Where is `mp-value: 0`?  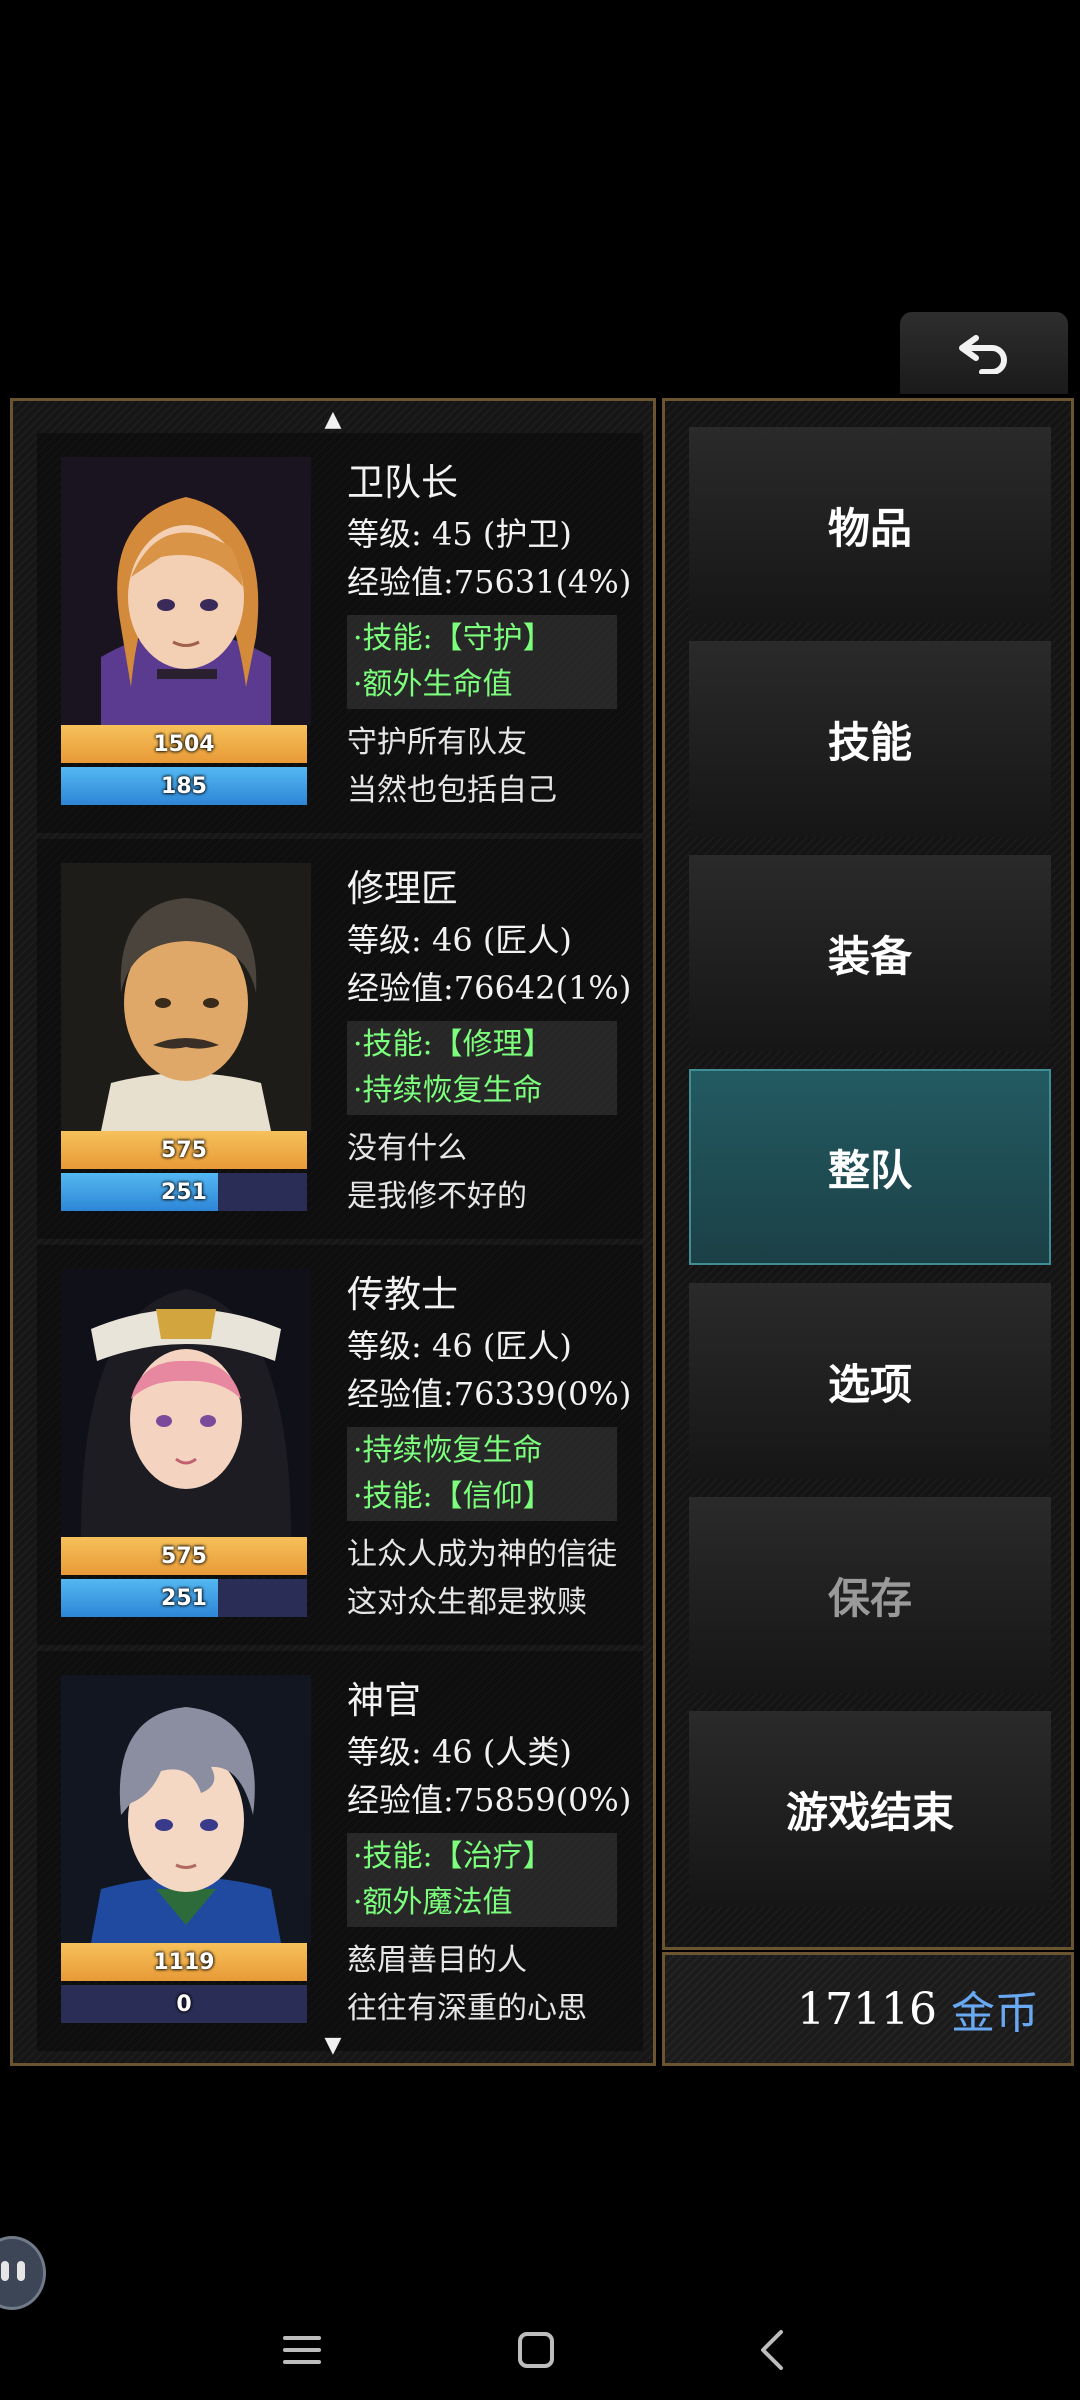
mp-value: 0 is located at coordinates (184, 2004).